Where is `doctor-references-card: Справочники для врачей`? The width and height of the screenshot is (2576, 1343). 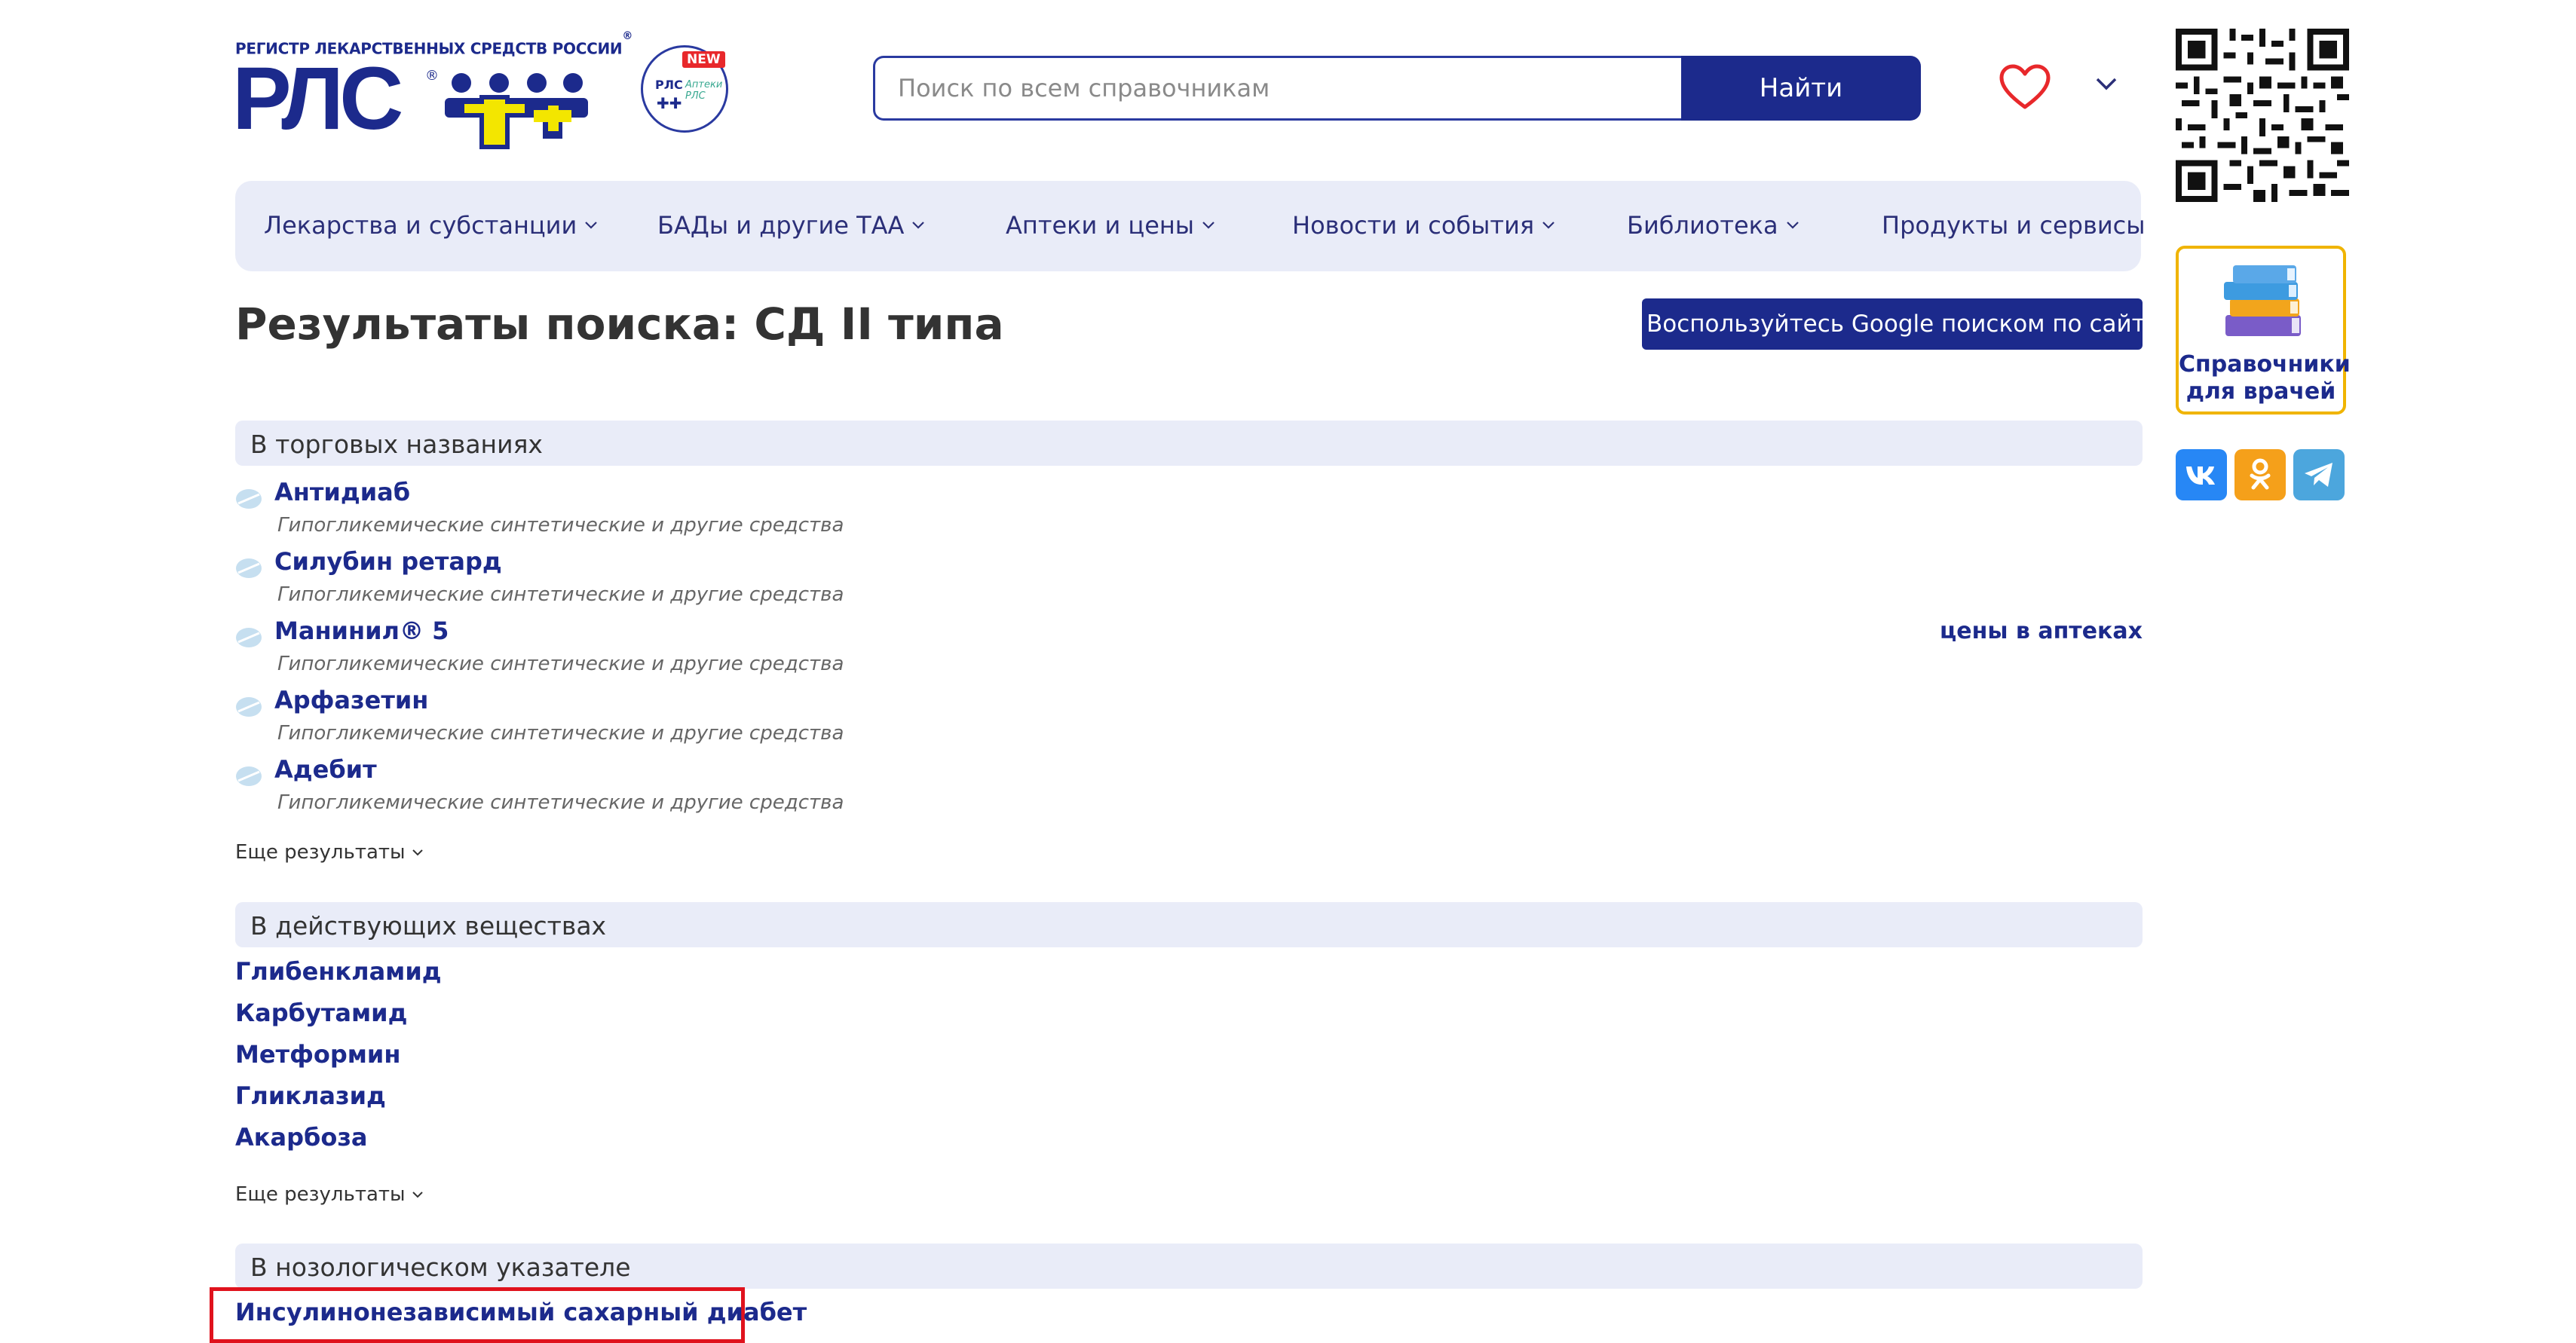 doctor-references-card: Справочники для врачей is located at coordinates (2263, 330).